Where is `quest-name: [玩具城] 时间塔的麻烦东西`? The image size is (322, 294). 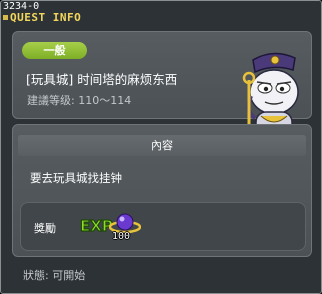 quest-name: [玩具城] 时间塔的麻烦东西 is located at coordinates (102, 79).